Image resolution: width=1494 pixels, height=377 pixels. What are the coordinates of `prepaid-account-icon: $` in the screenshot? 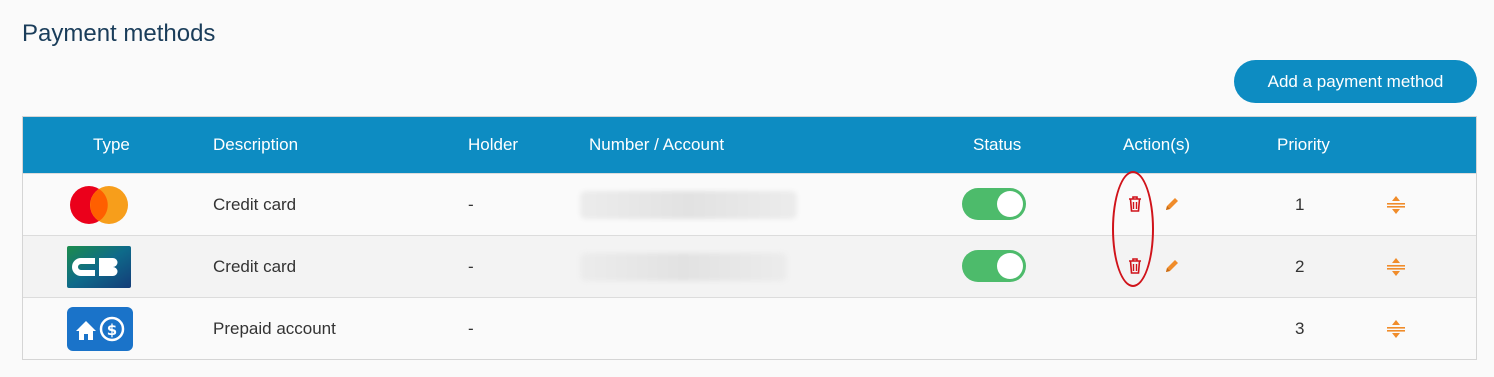 It's located at (100, 328).